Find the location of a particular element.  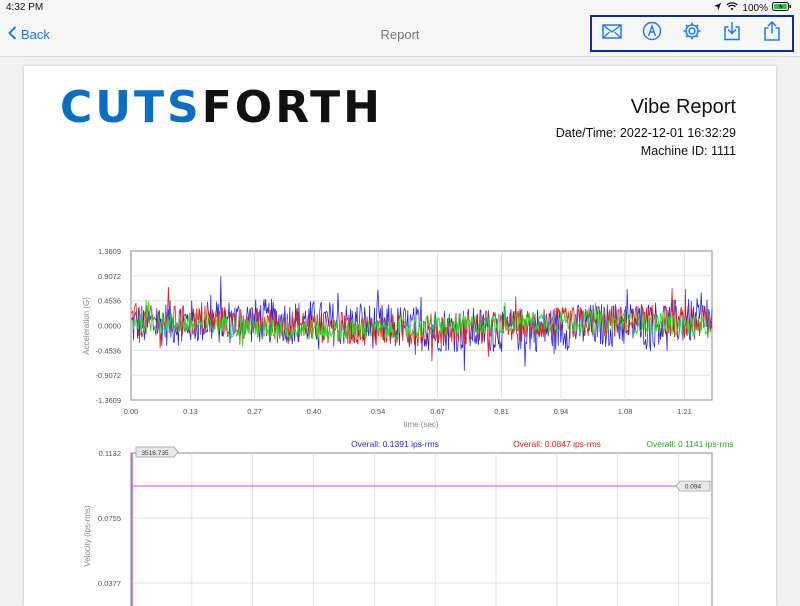

email-button is located at coordinates (612, 34).